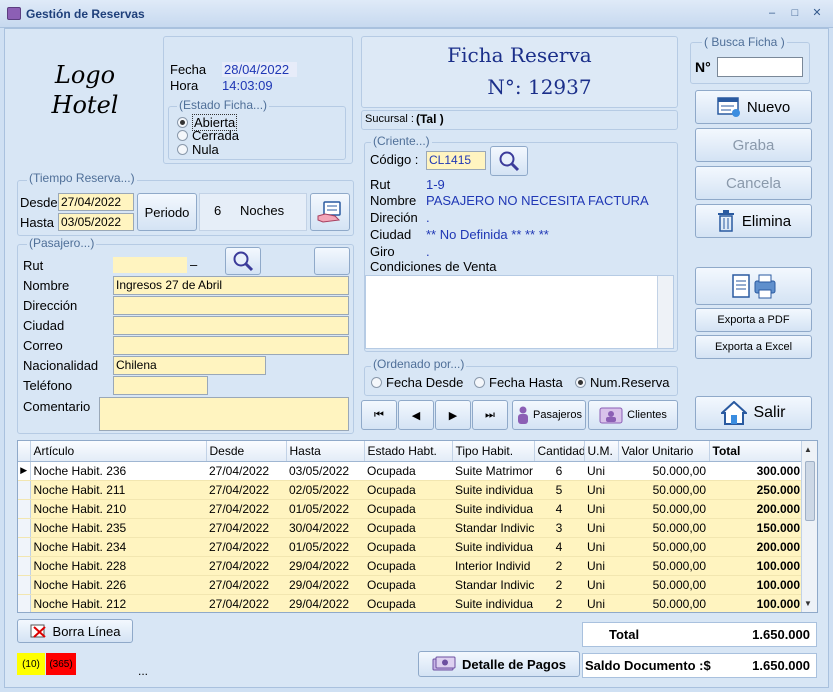  Describe the element at coordinates (756, 528) in the screenshot. I see `grid-cell: 150.000` at that location.